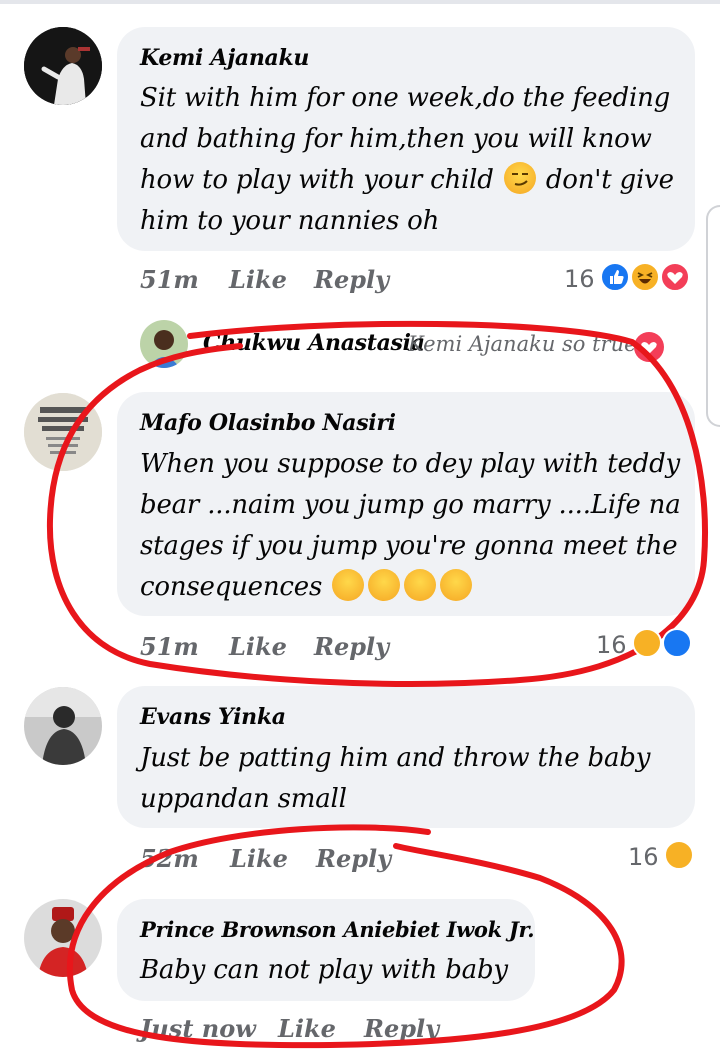  What do you see at coordinates (405, 98) in the screenshot?
I see `comment-line: Sit with him for one week,do the feeding` at bounding box center [405, 98].